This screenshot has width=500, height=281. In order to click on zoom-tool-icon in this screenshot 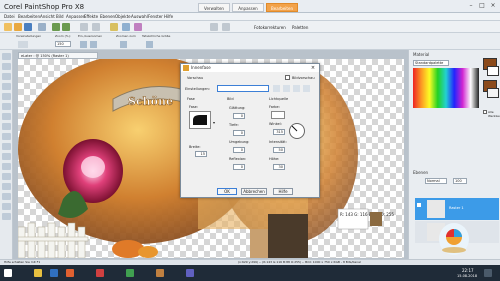, I will do `click(6, 66)`.